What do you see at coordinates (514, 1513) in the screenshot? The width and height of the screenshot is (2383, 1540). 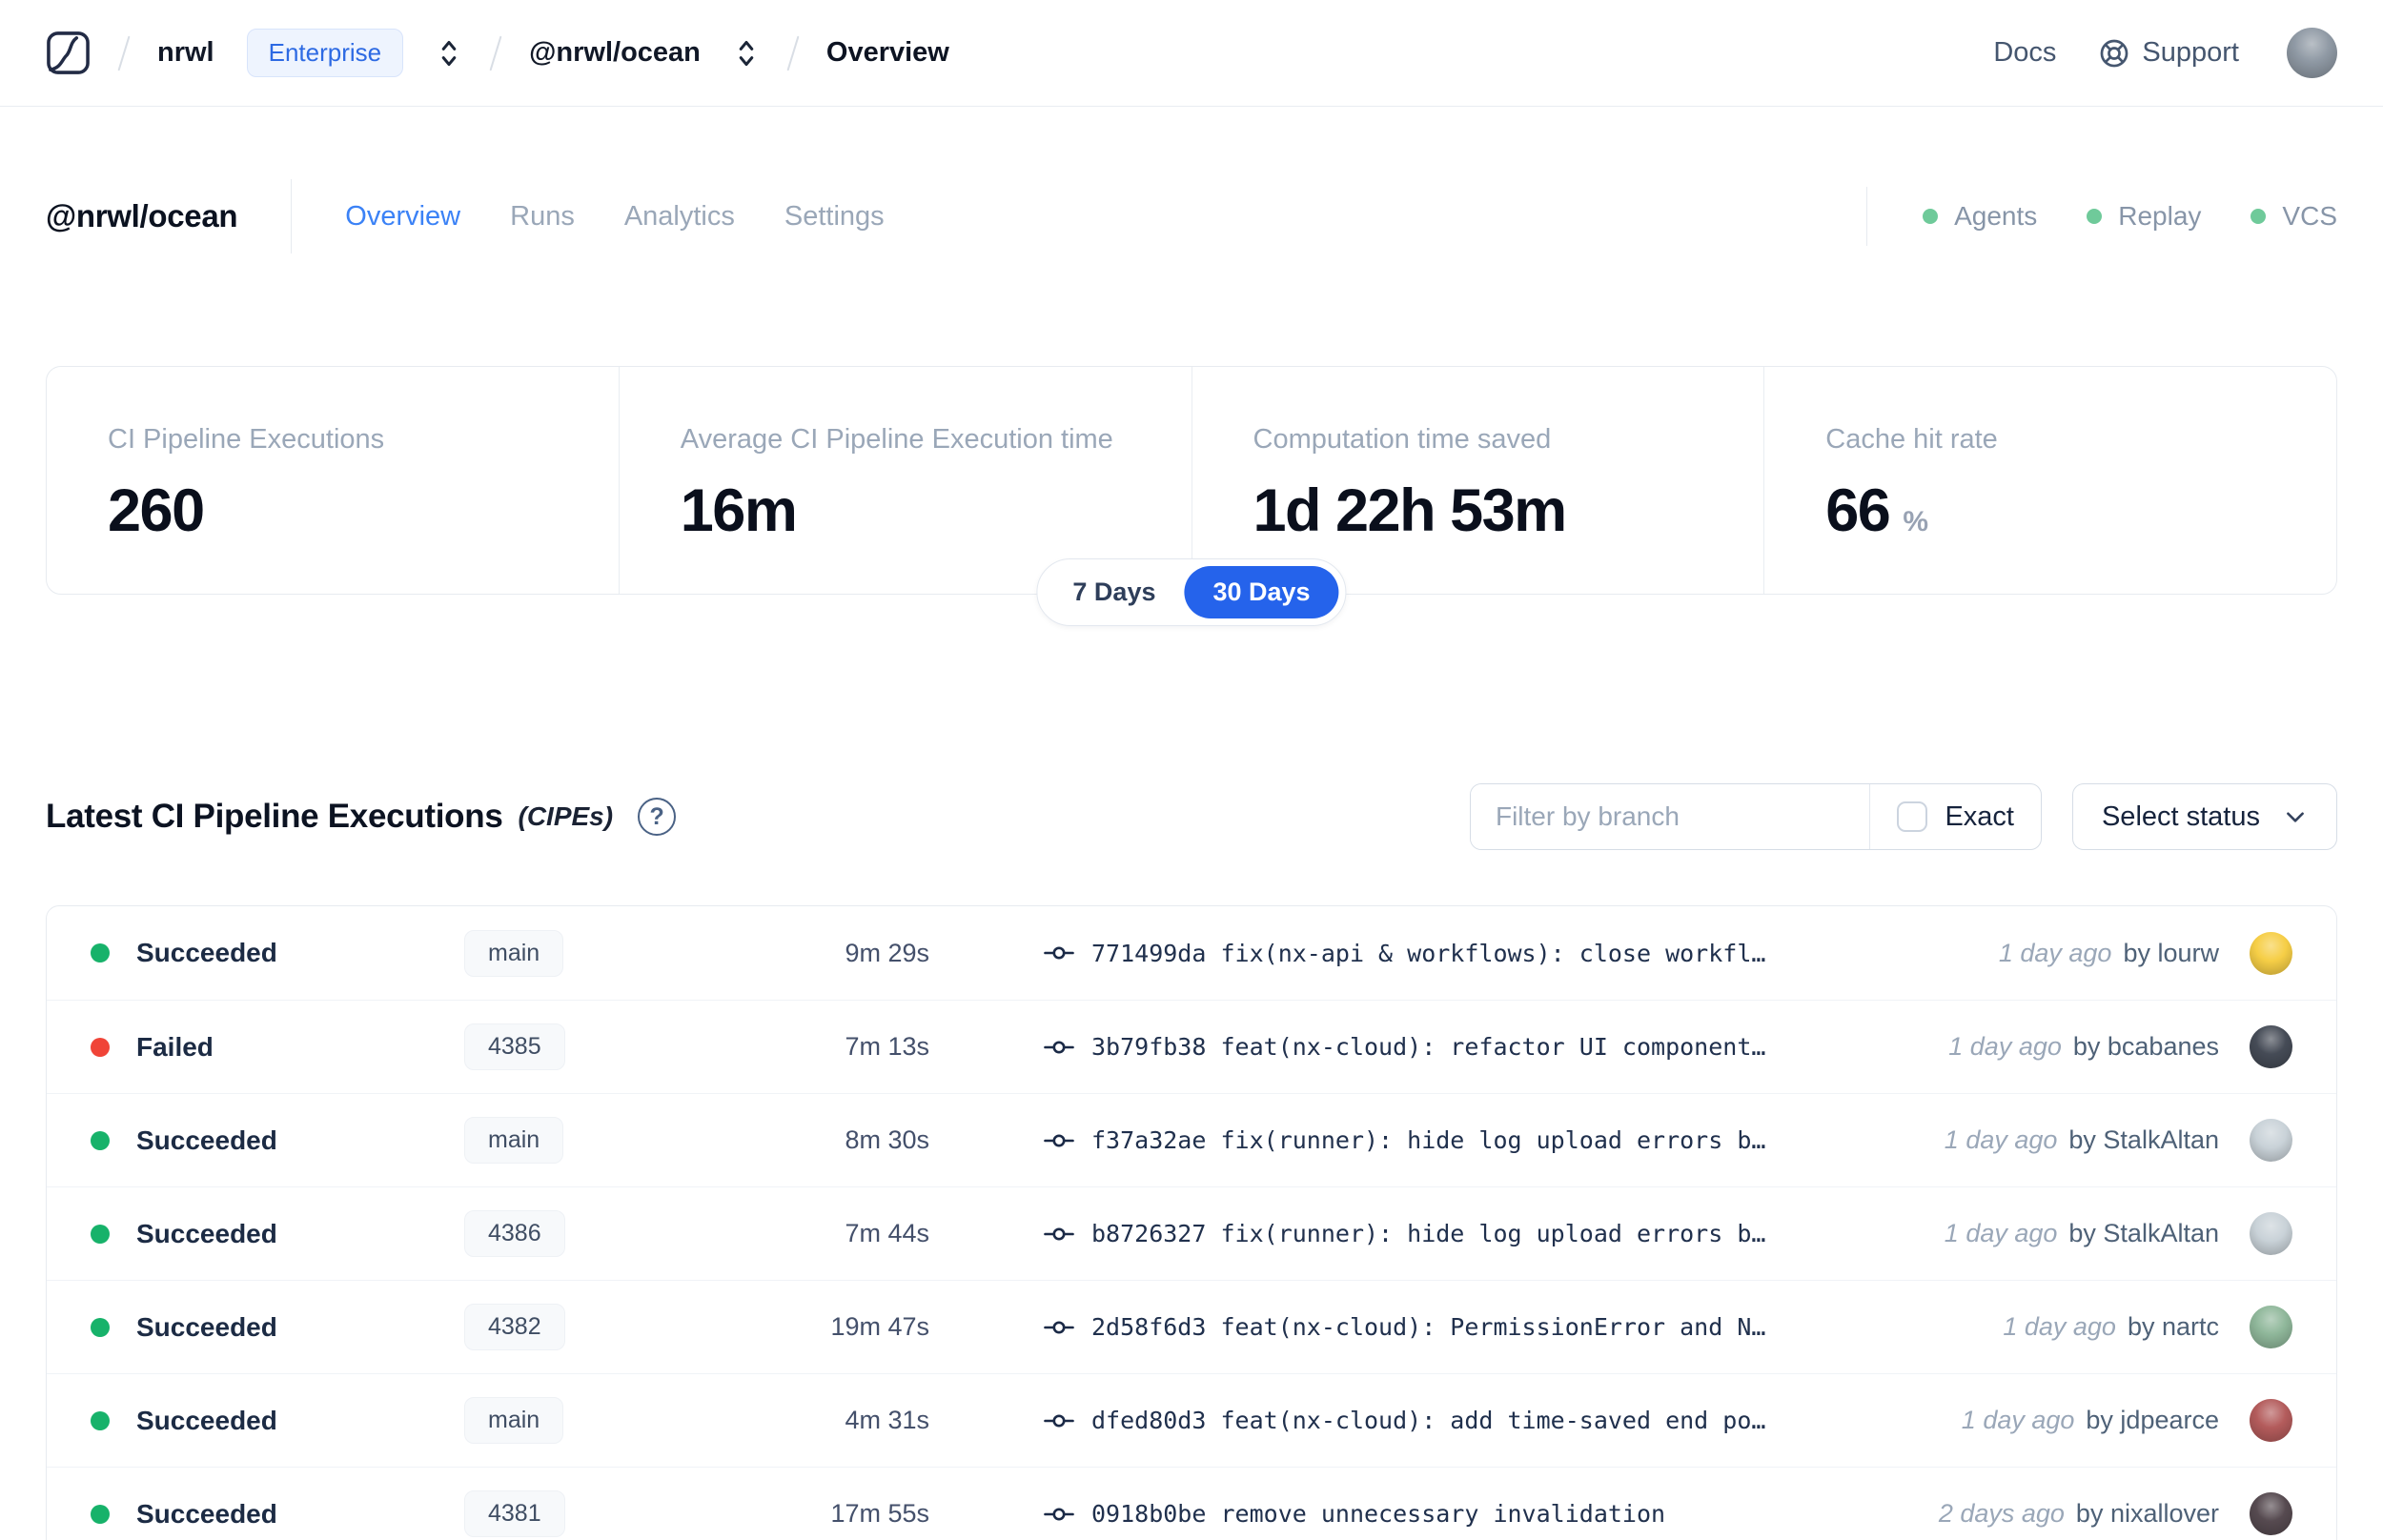 I see `branch-badge: 4381` at bounding box center [514, 1513].